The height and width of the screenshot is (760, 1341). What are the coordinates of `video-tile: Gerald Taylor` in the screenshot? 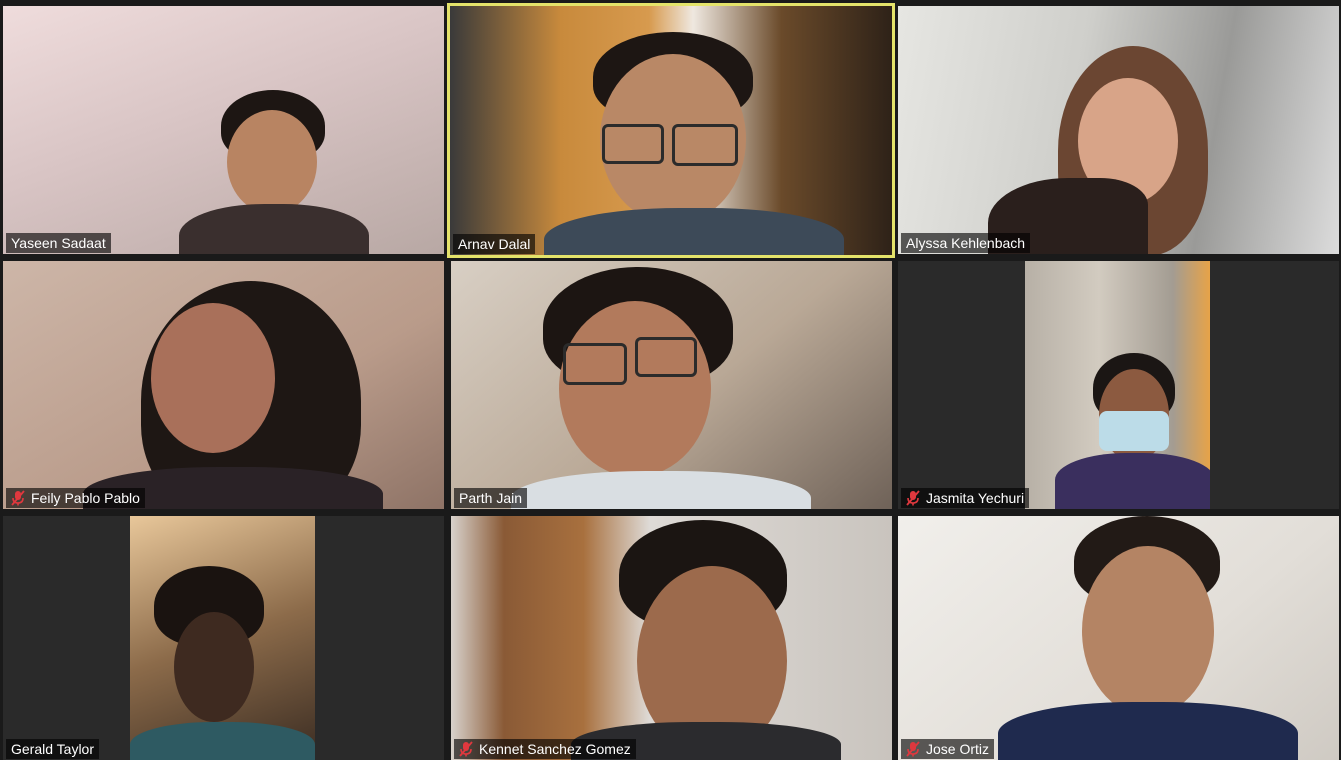 It's located at (223, 638).